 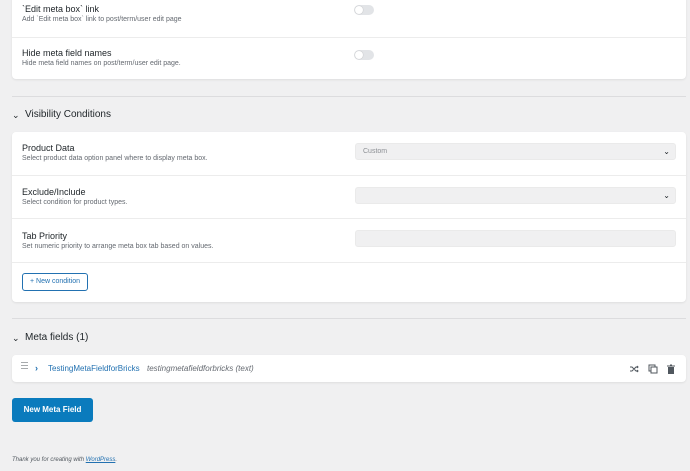 I want to click on chevron-right-icon: ›, so click(x=36, y=368).